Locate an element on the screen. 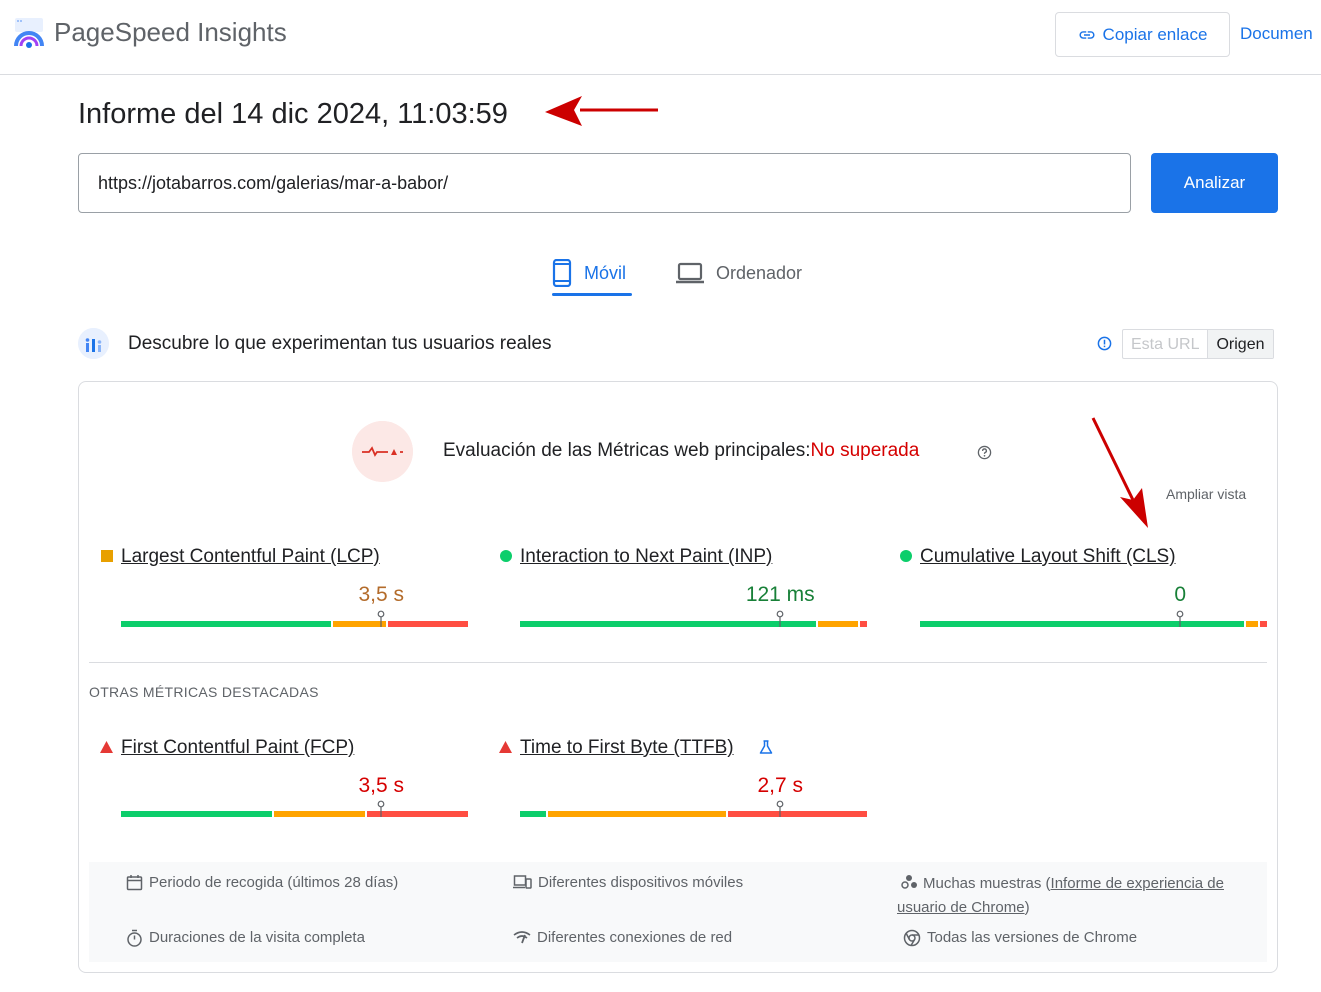 Image resolution: width=1321 pixels, height=992 pixels. fcp-distribution-bar is located at coordinates (294, 808).